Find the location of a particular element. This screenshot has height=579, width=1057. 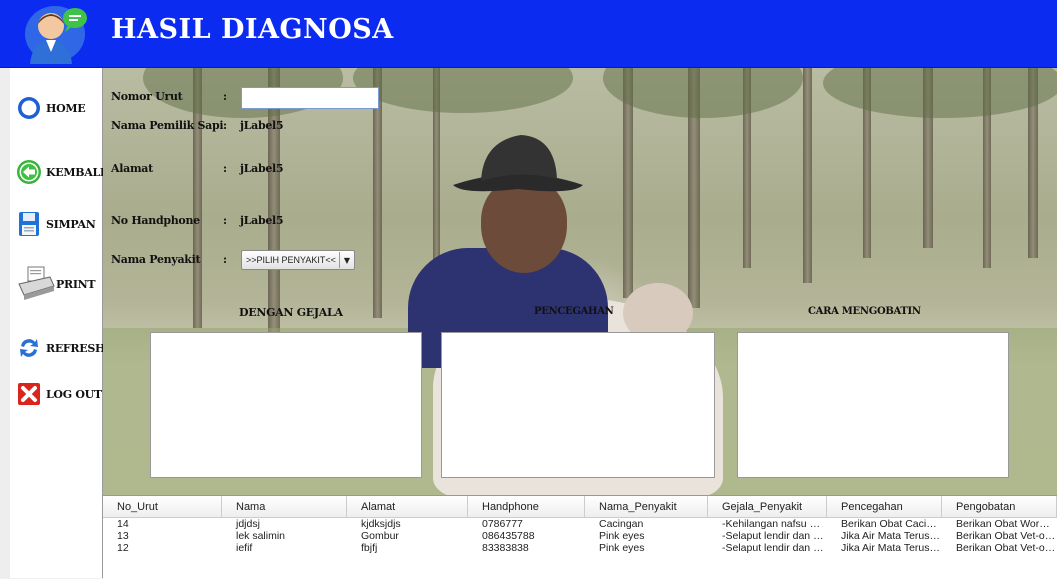

header-bar: HASIL DIAGNOSA is located at coordinates (528, 34).